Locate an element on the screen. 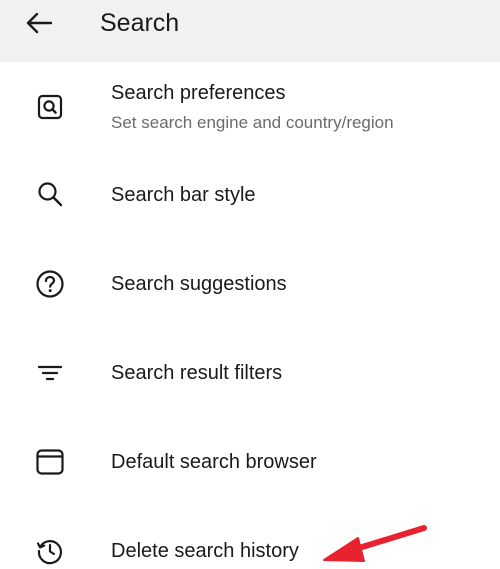  arrow-left-icon is located at coordinates (39, 23).